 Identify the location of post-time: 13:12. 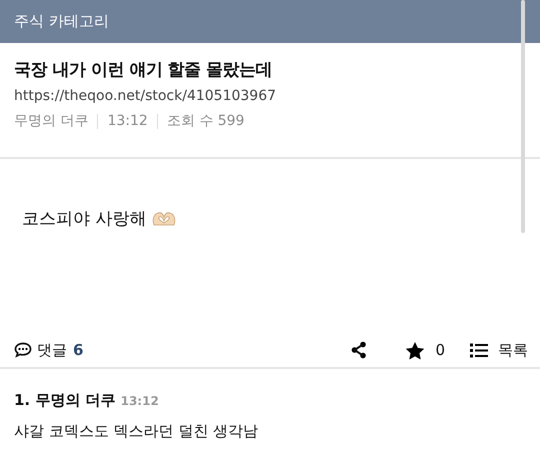
(127, 121).